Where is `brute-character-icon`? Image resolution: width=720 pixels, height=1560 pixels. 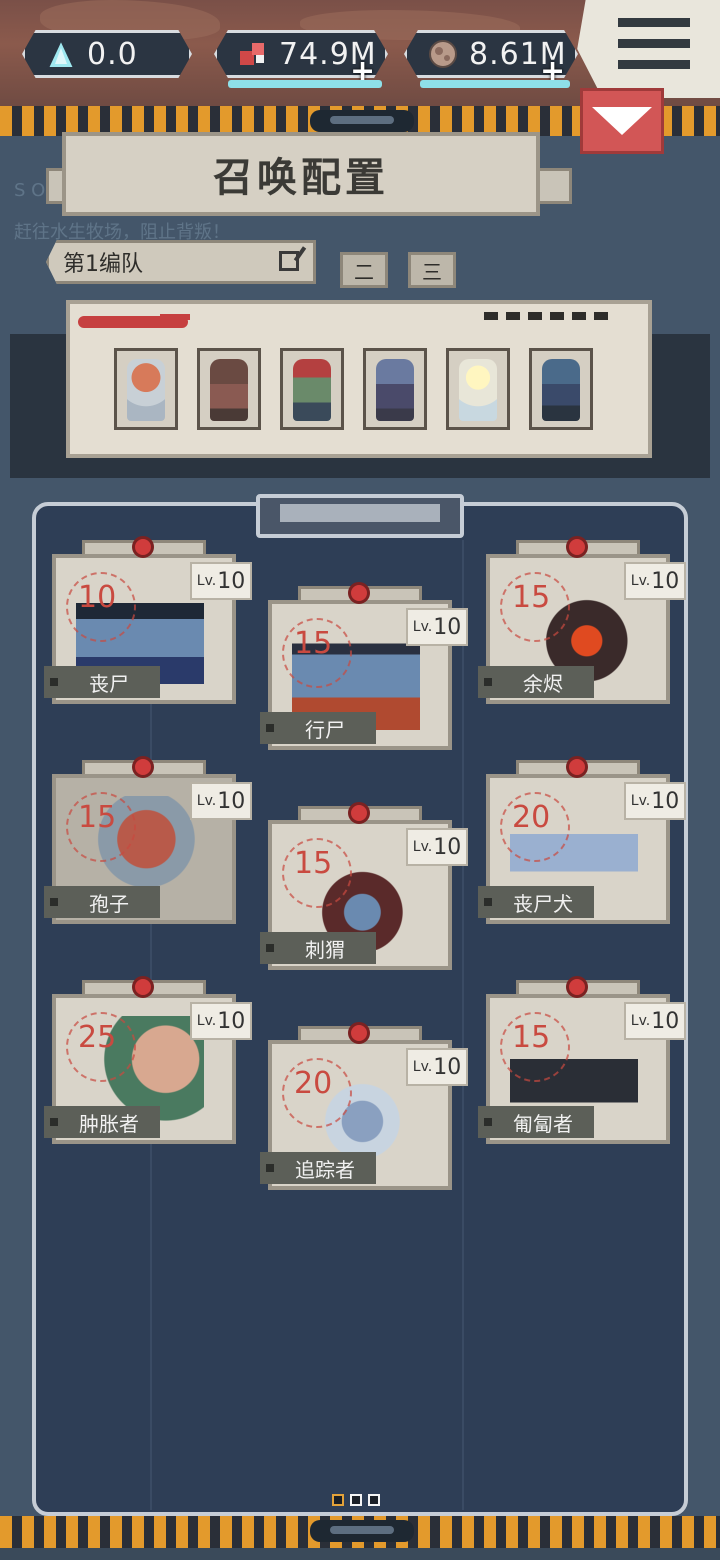
brute-character-icon is located at coordinates (229, 390).